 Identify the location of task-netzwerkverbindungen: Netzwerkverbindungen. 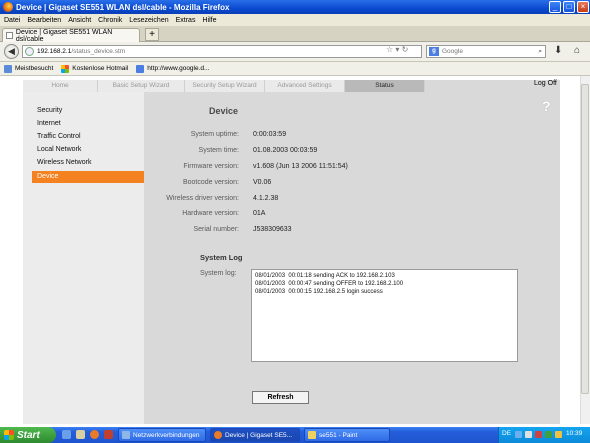
(162, 435).